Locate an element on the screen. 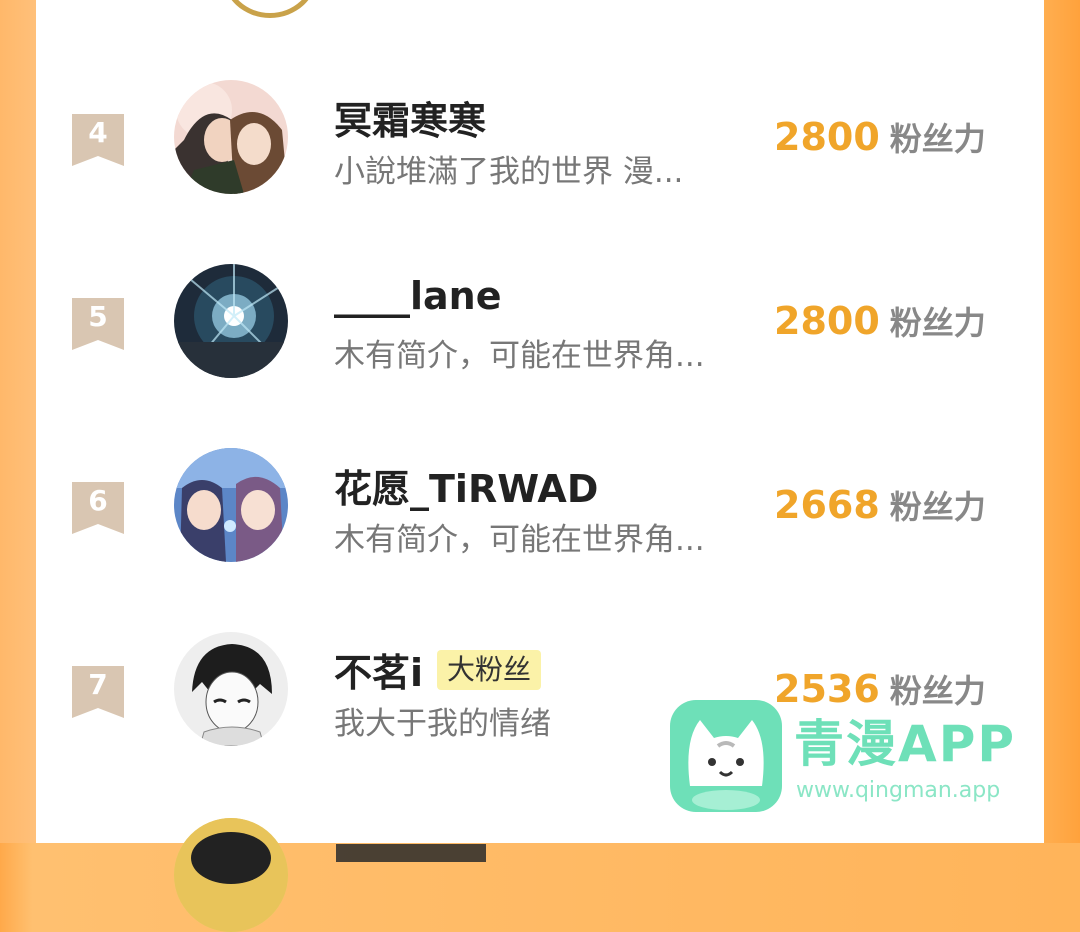  cat-logo-icon is located at coordinates (726, 756).